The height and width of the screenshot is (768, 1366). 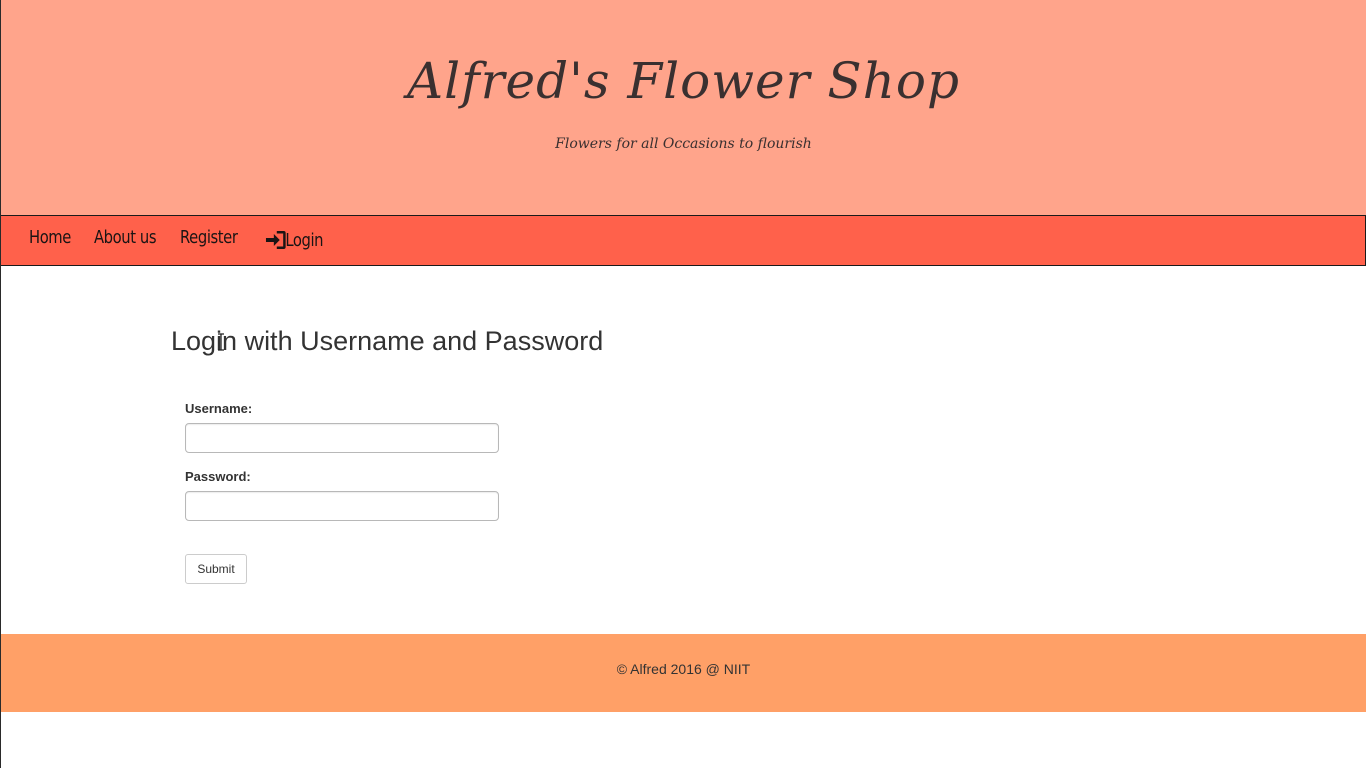 I want to click on login-heading: Login with Username and Password, so click(x=387, y=341).